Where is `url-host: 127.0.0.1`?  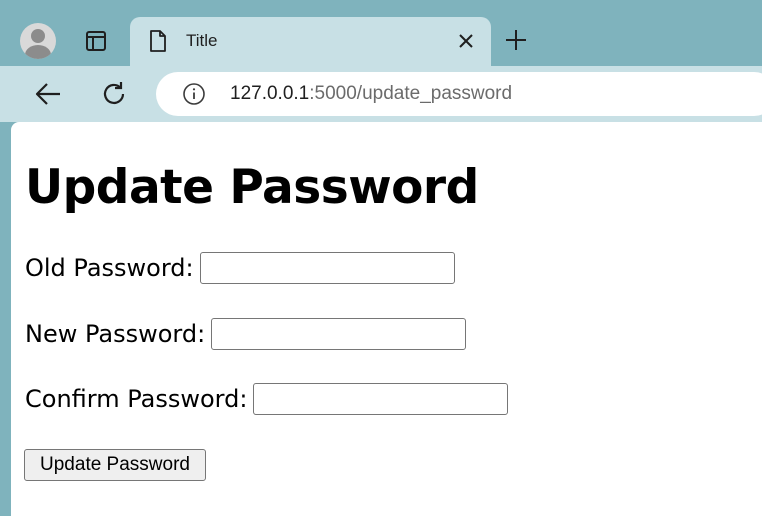
url-host: 127.0.0.1 is located at coordinates (270, 93).